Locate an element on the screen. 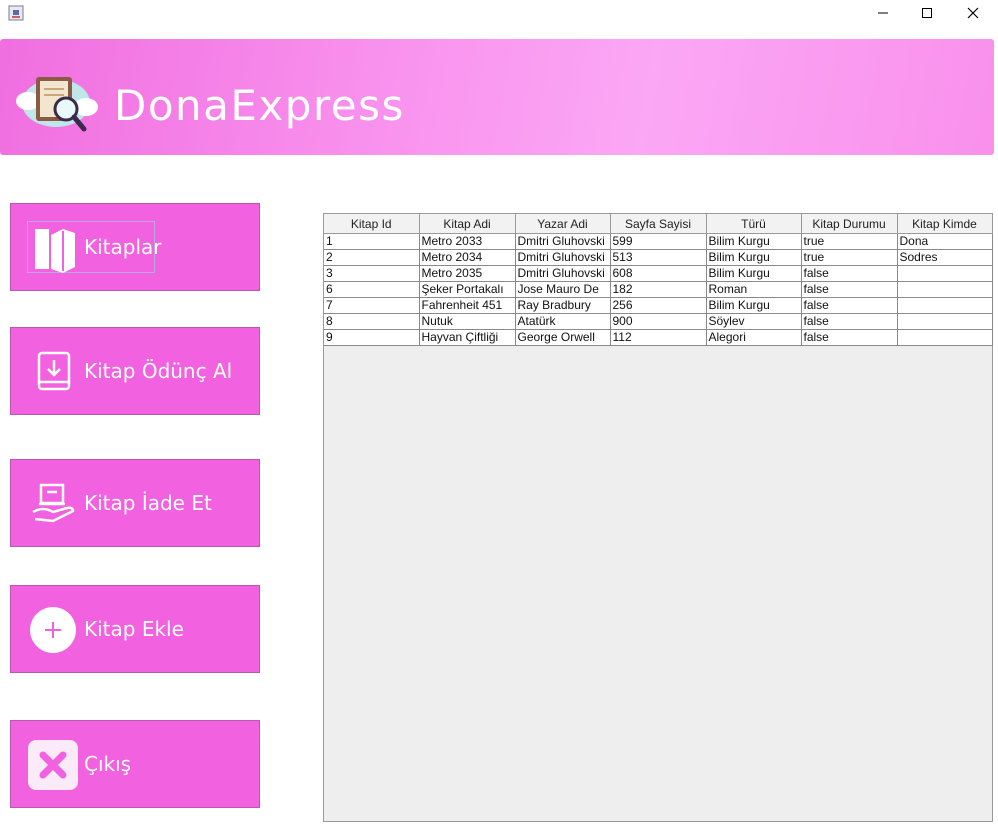  cikis-button: Çıkış is located at coordinates (135, 764).